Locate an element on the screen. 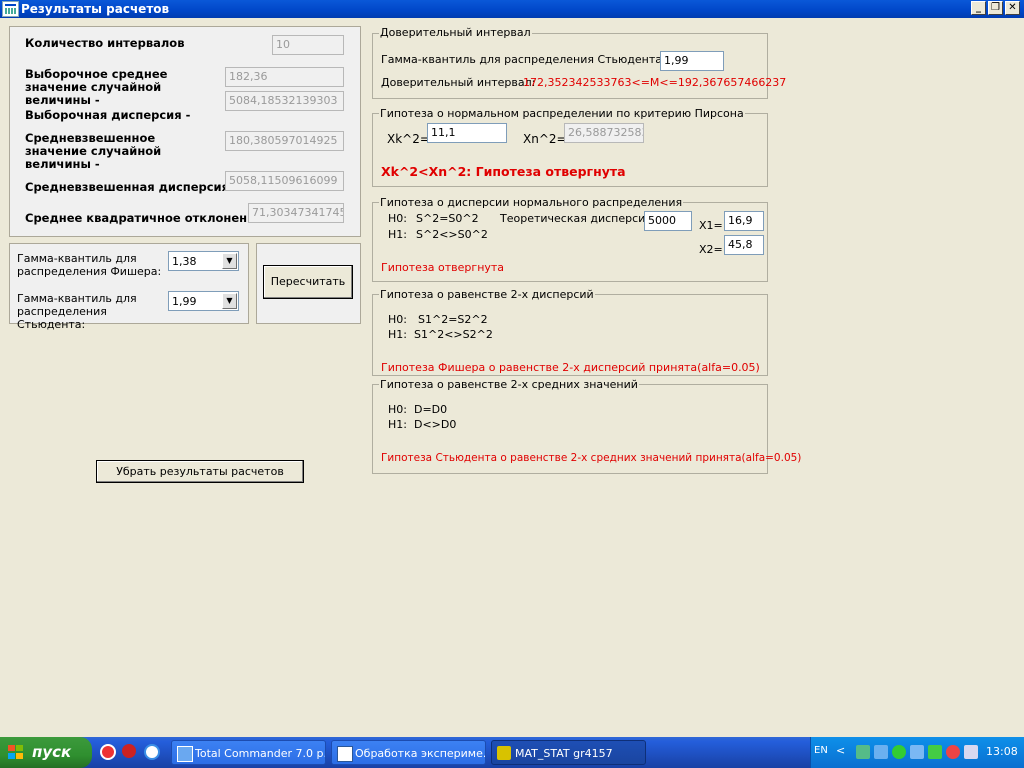 The image size is (1024, 768). start-button: пуск is located at coordinates (46, 752).